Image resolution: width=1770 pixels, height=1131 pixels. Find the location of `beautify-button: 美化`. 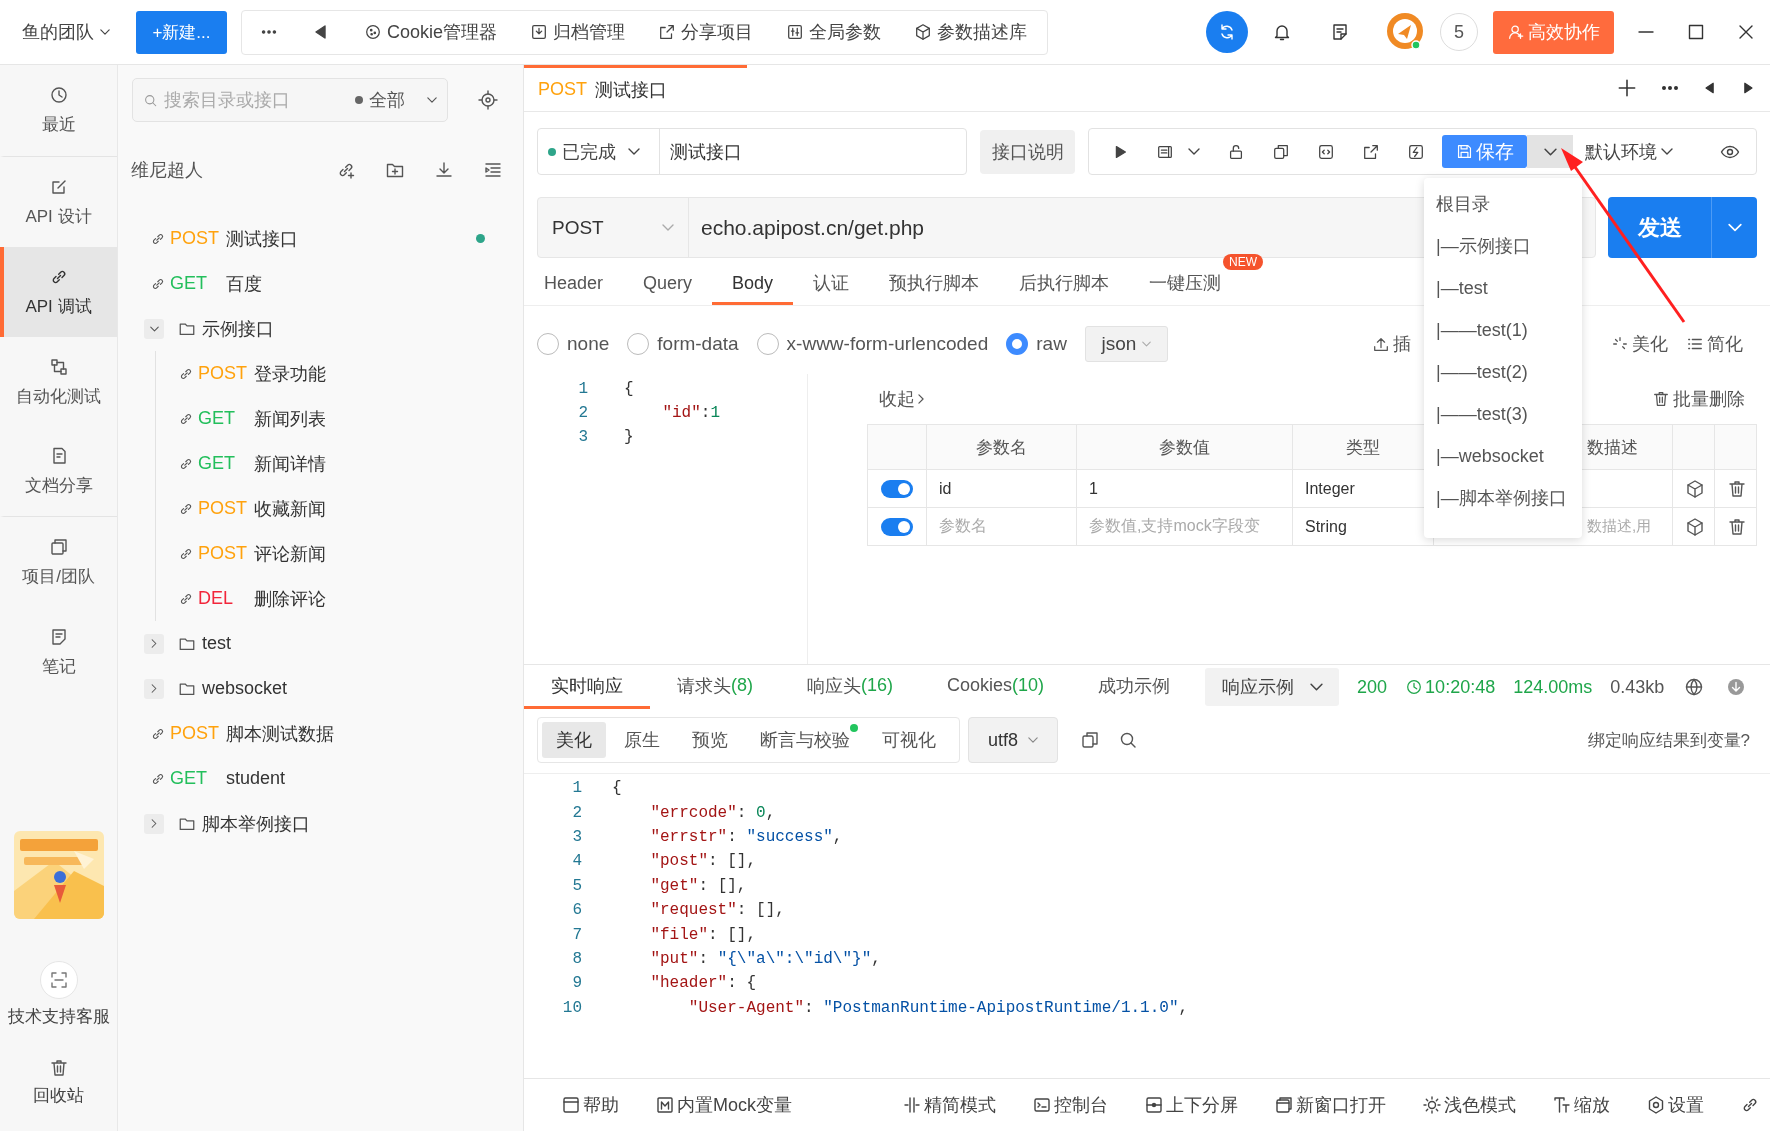

beautify-button: 美化 is located at coordinates (1639, 344).